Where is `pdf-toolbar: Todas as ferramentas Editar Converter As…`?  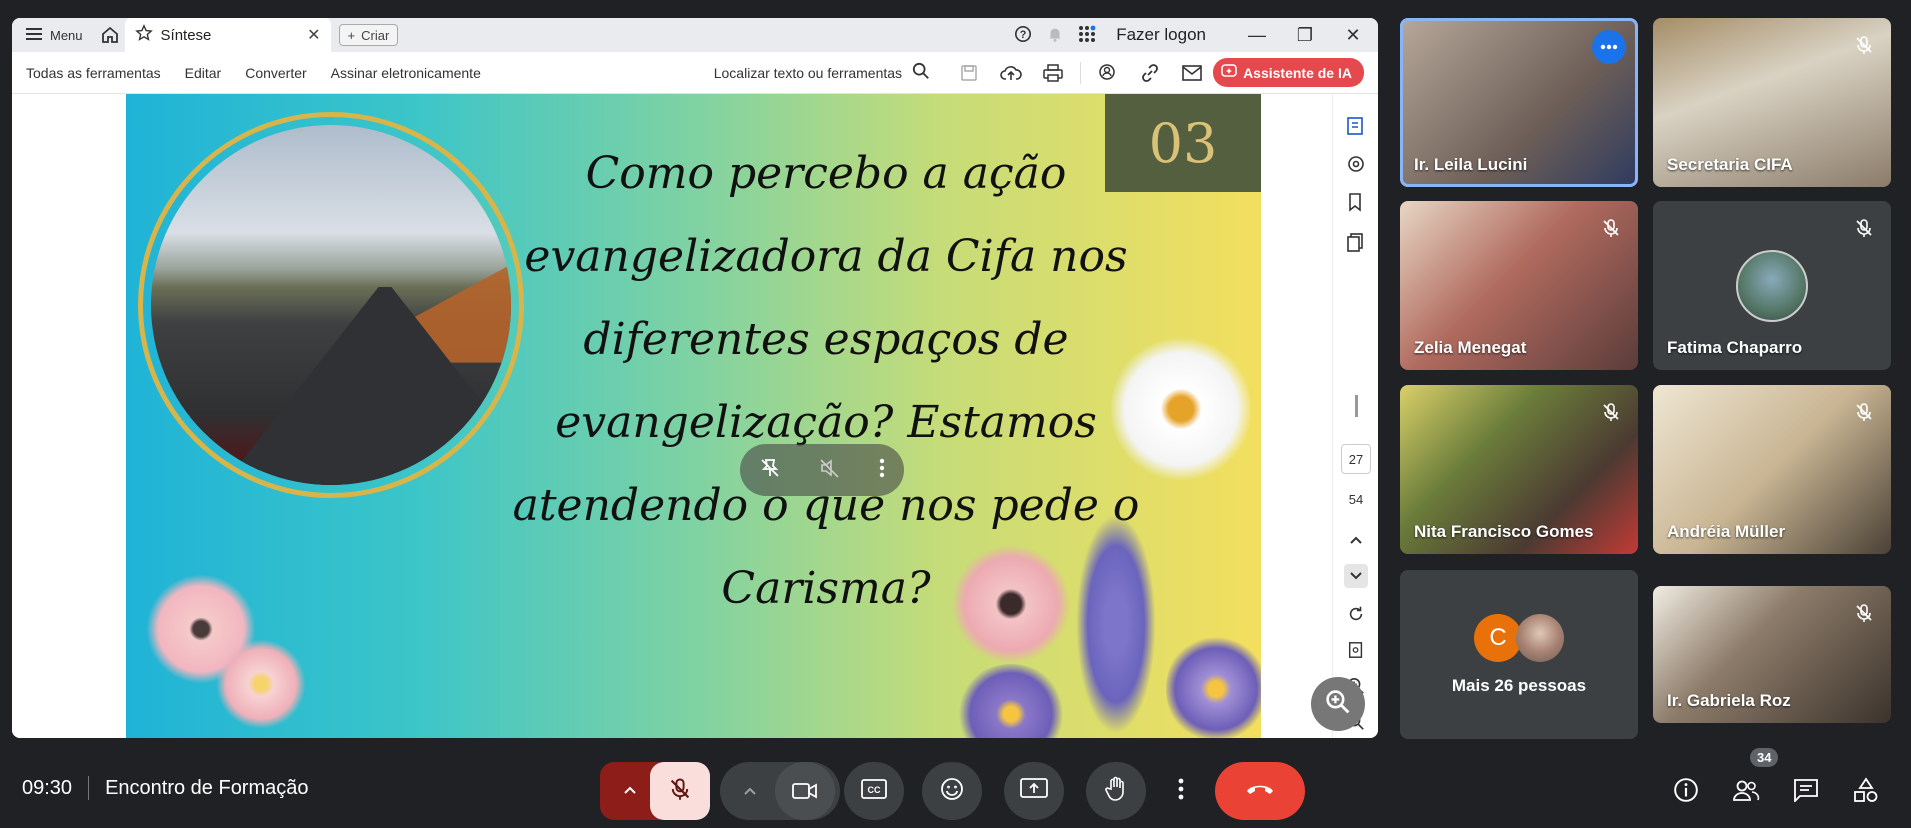
pdf-toolbar: Todas as ferramentas Editar Converter As… is located at coordinates (695, 73).